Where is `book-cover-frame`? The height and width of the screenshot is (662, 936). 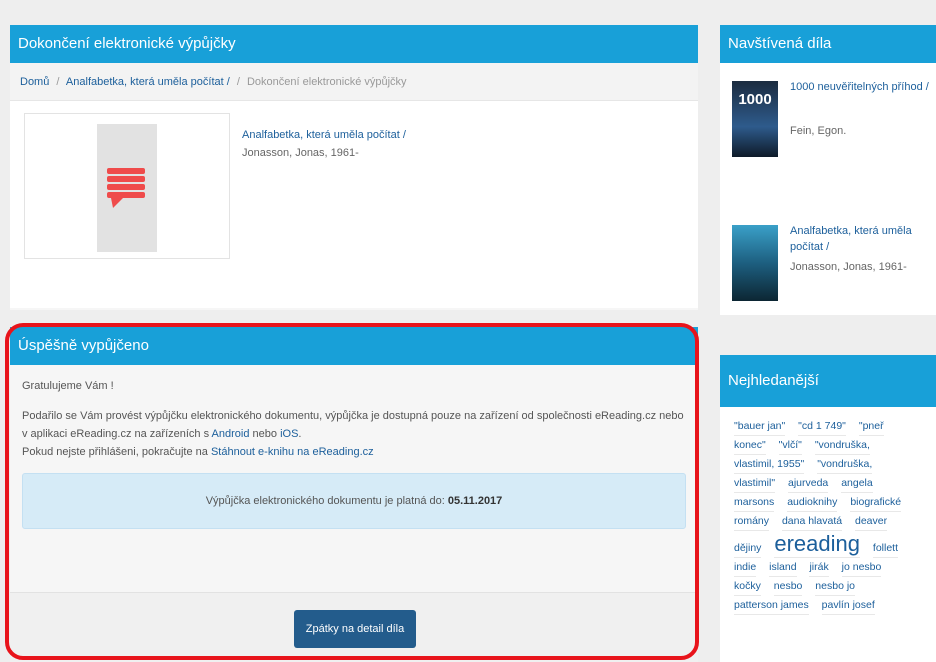 book-cover-frame is located at coordinates (127, 186).